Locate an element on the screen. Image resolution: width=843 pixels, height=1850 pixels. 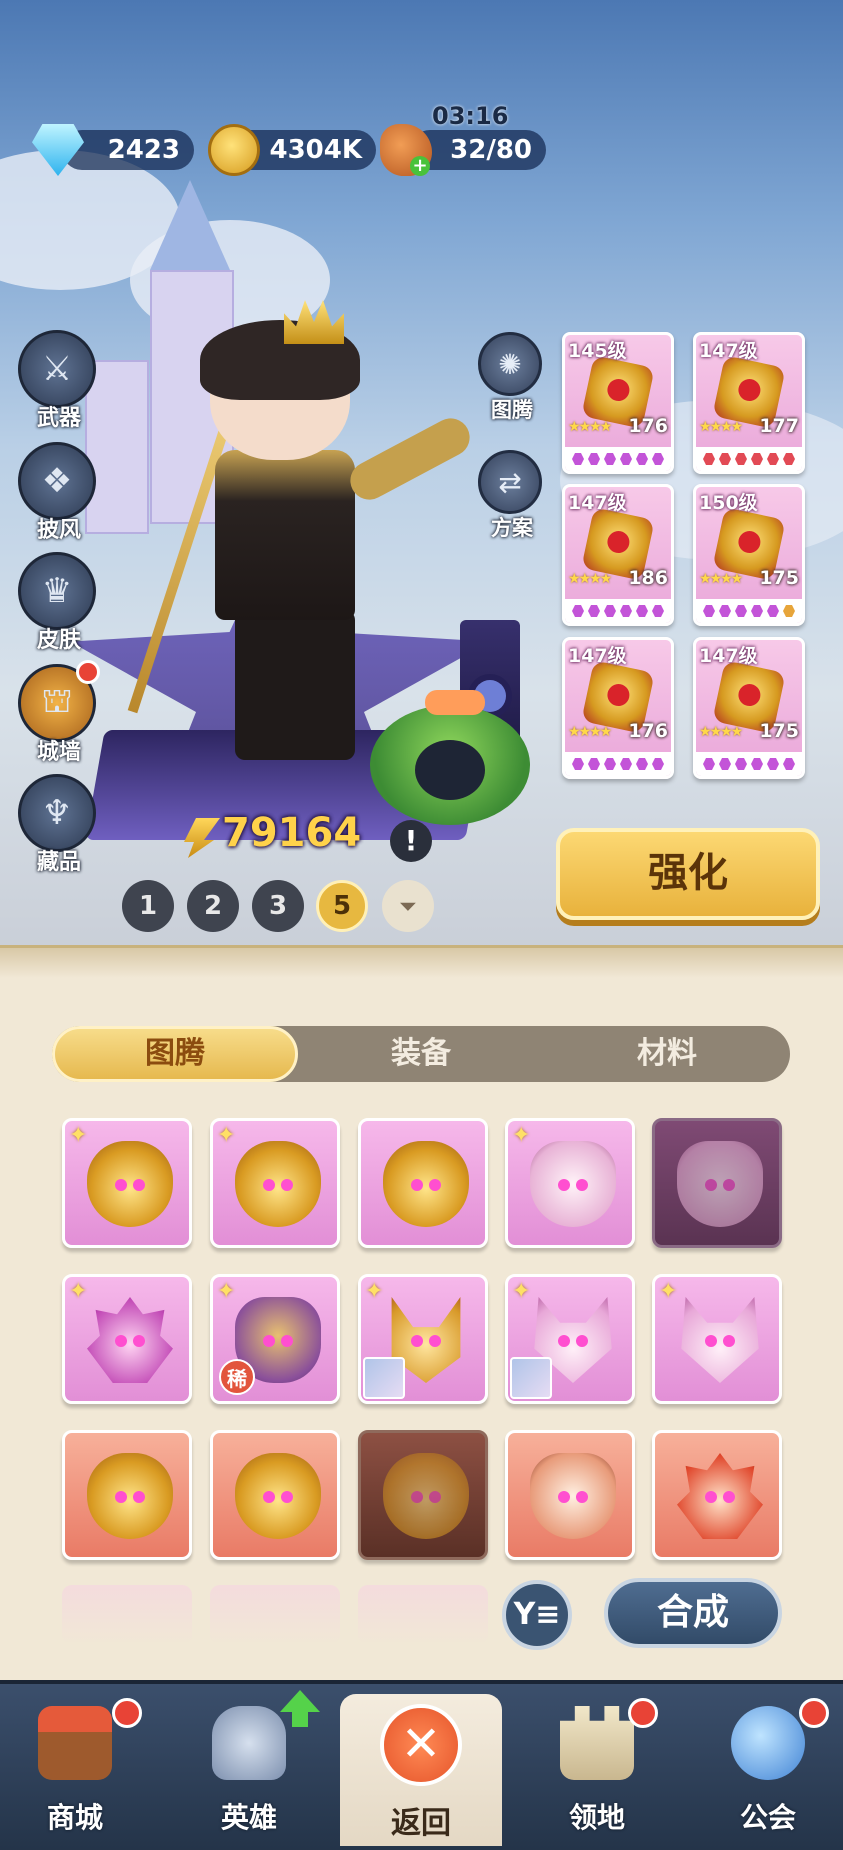
equipment-slot: 145级 ★★★★ 176 is located at coordinates (618, 403).